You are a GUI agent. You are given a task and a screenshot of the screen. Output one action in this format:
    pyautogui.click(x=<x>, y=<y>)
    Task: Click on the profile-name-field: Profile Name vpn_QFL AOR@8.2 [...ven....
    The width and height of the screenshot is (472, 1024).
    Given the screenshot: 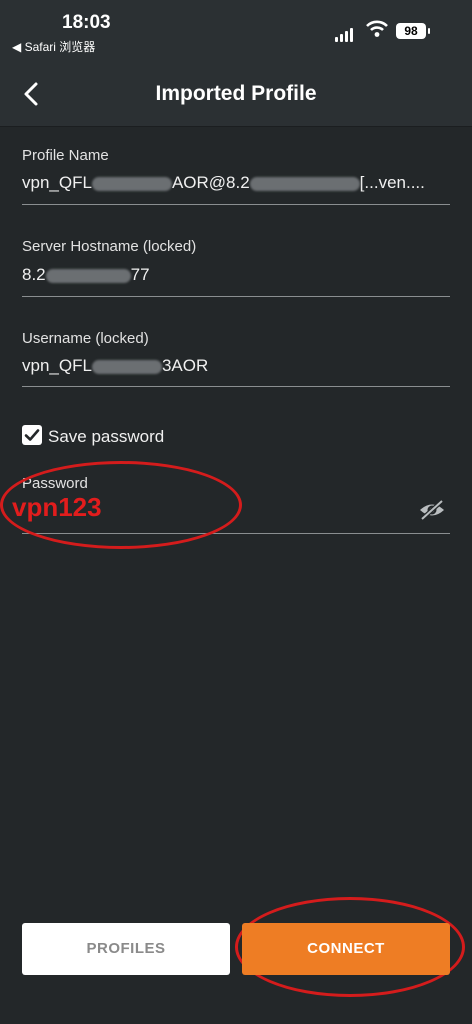 What is the action you would take?
    pyautogui.click(x=236, y=175)
    